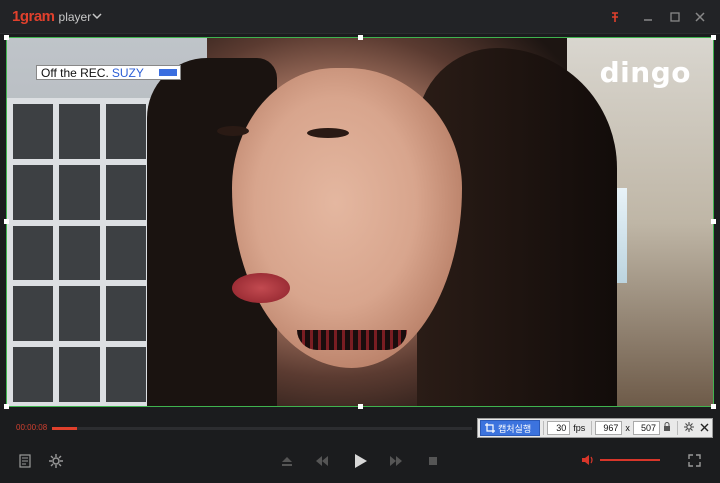 The height and width of the screenshot is (483, 720). I want to click on video-caption: Off the REC. SUZY, so click(108, 72).